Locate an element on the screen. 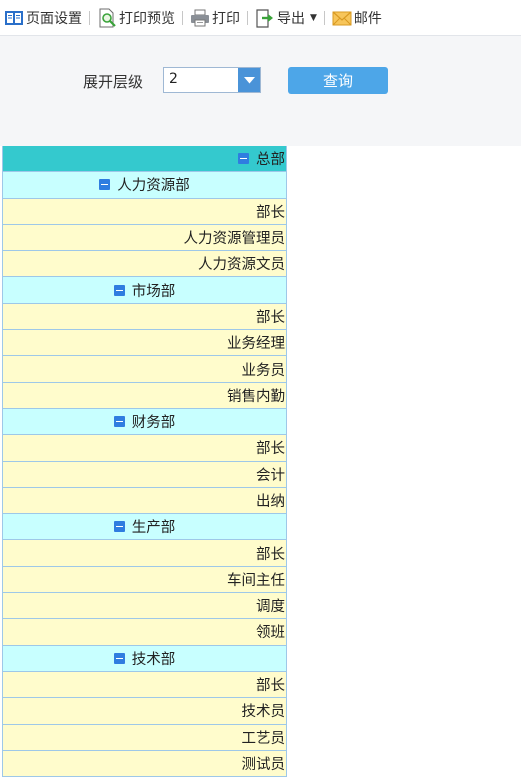  position-row-label: 调度 is located at coordinates (270, 607).